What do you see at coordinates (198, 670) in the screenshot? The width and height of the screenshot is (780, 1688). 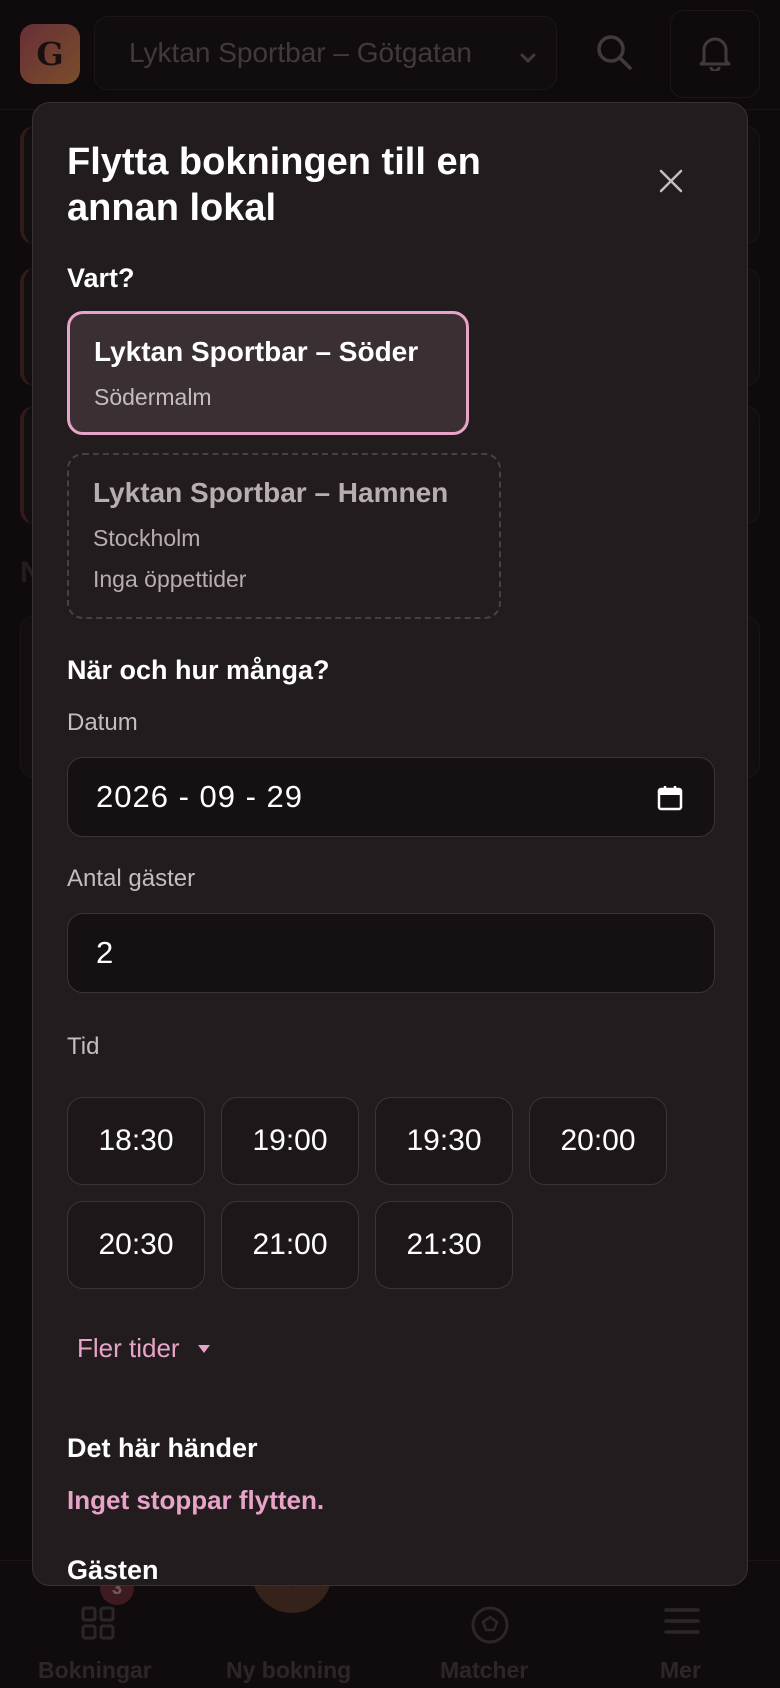 I see `when-heading: När och hur många?` at bounding box center [198, 670].